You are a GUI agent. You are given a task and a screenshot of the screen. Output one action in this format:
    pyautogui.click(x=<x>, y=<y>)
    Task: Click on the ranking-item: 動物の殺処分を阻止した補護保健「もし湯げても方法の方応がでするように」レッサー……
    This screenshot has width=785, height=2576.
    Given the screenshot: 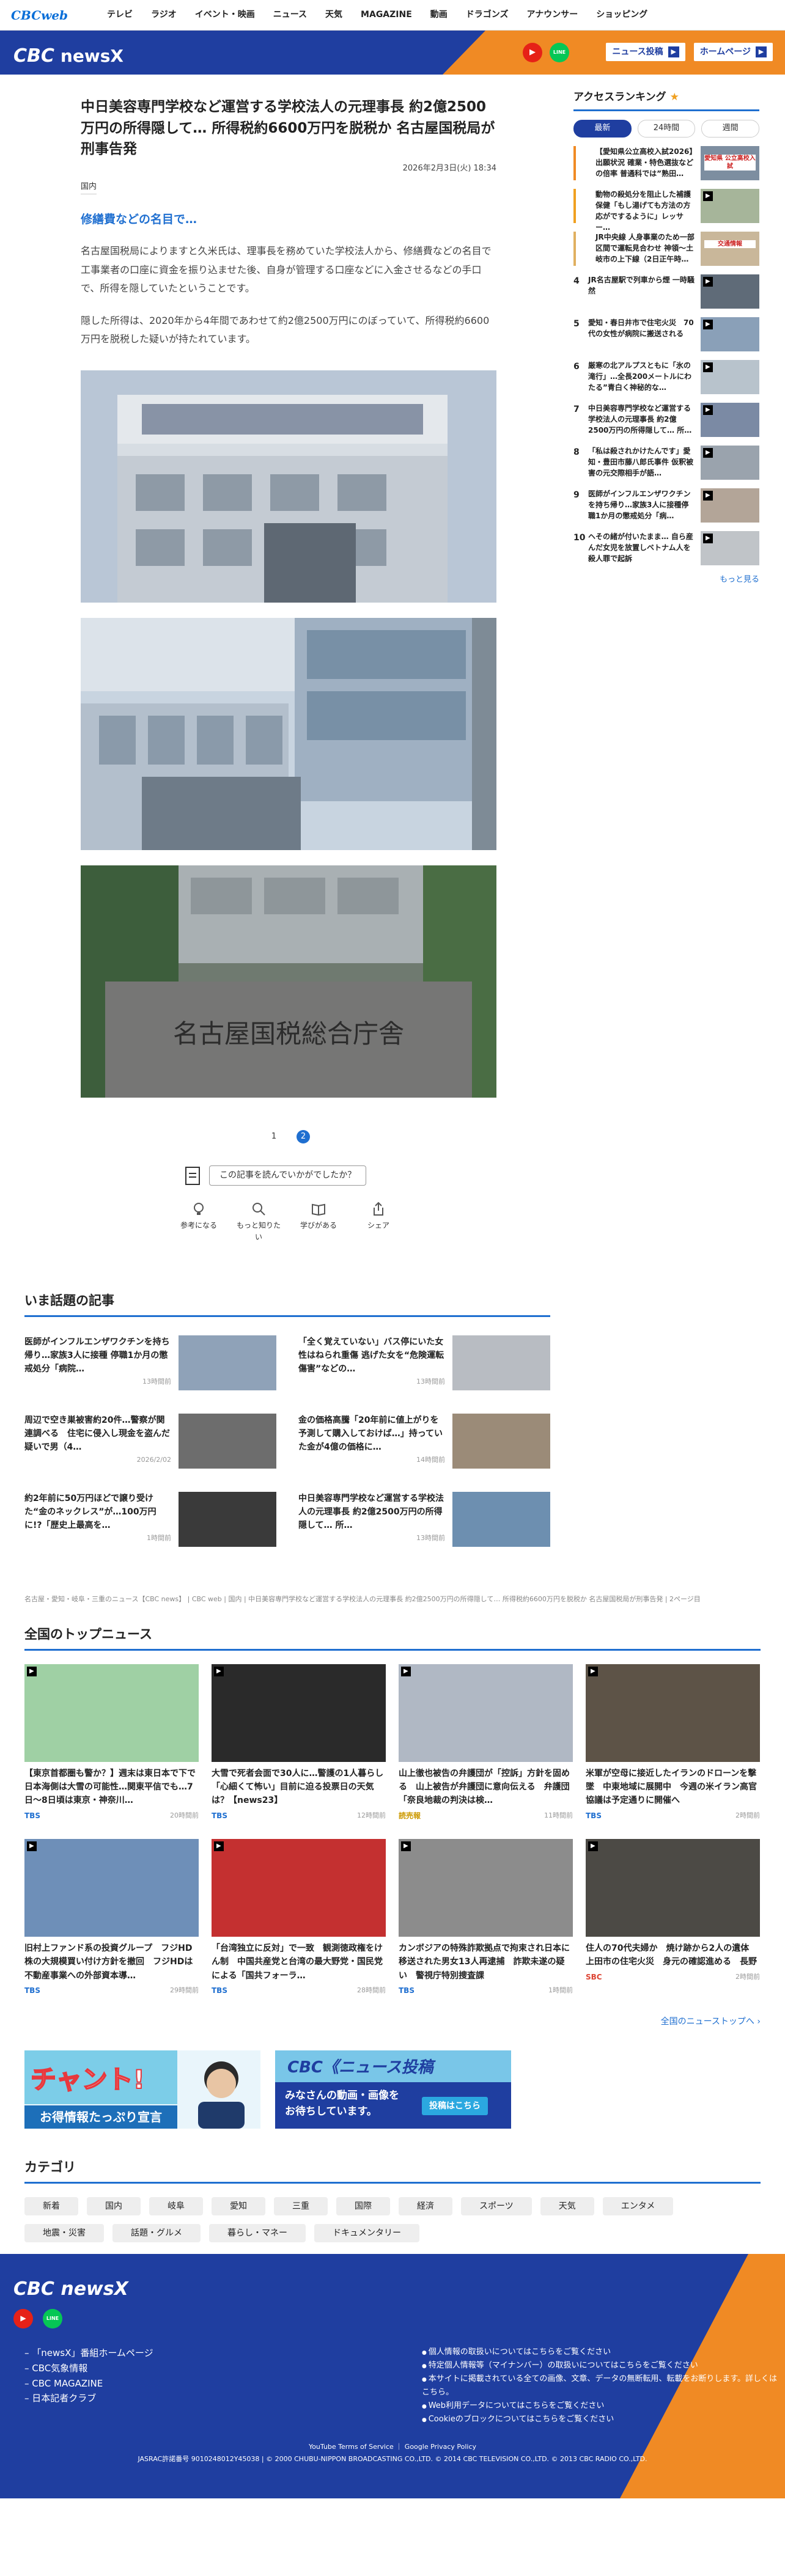 What is the action you would take?
    pyautogui.click(x=666, y=210)
    